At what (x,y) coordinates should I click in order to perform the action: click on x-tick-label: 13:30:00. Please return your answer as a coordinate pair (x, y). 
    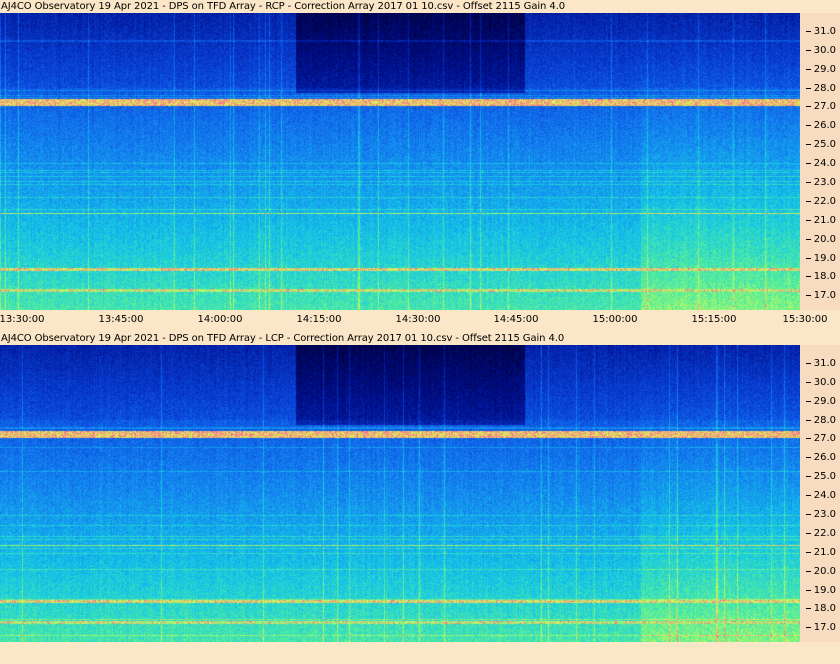
    Looking at the image, I should click on (22, 319).